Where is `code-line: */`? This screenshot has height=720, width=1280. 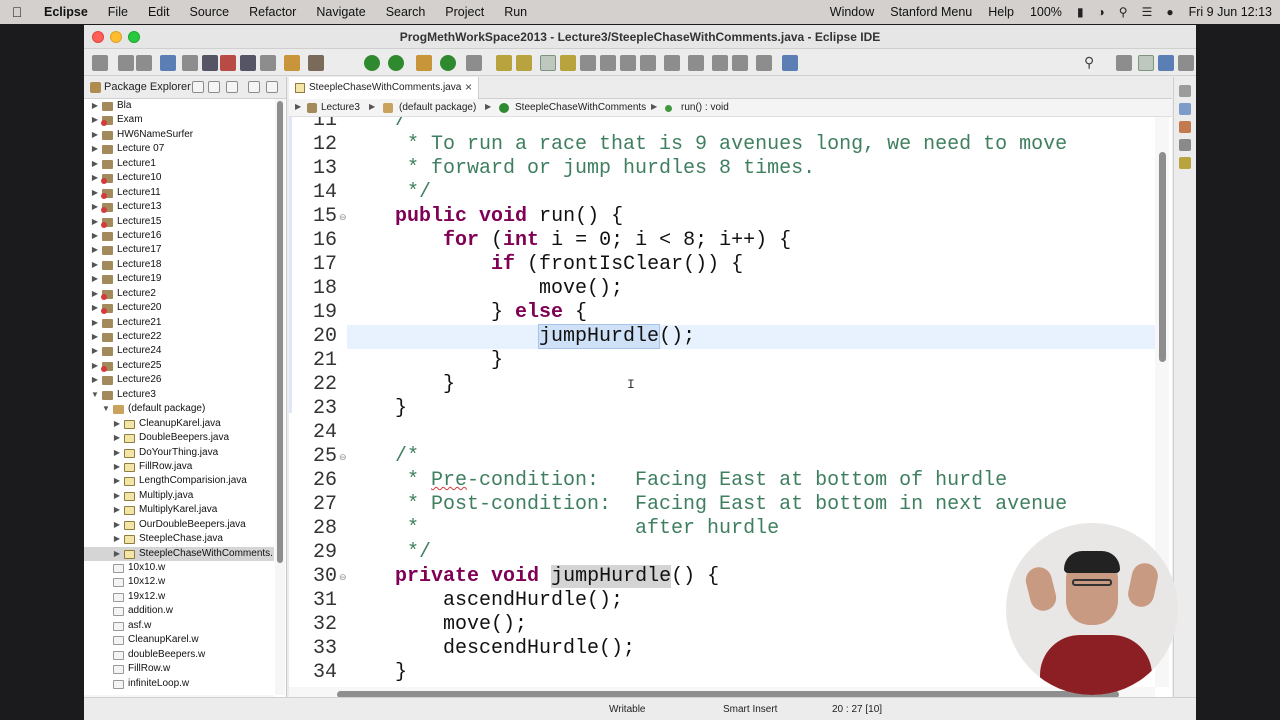
code-line: */ is located at coordinates (751, 193).